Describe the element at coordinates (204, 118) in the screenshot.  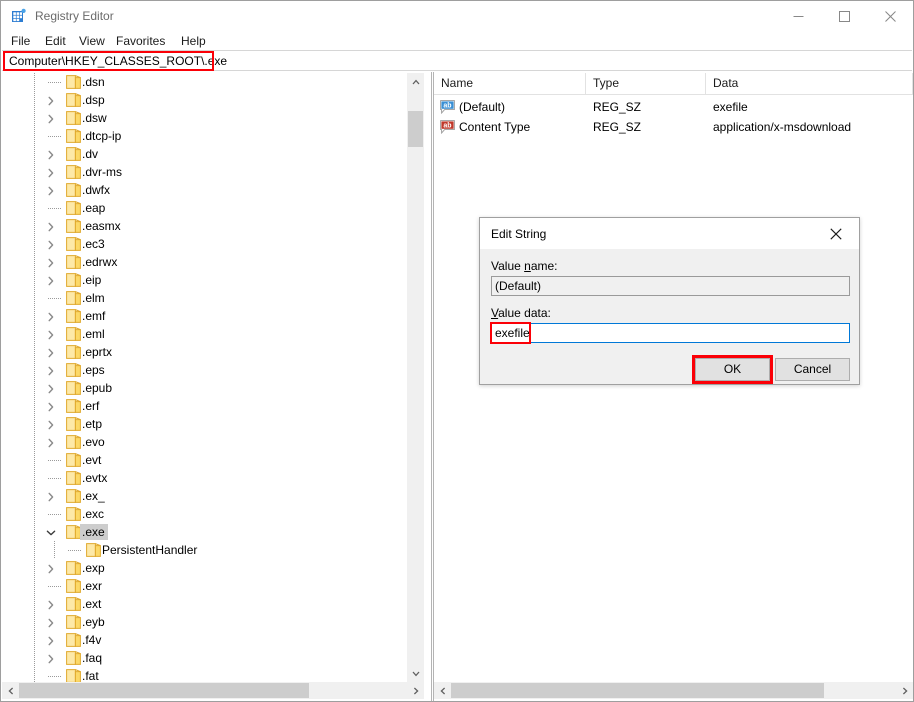
I see `tree-item-dsw: .dsw` at that location.